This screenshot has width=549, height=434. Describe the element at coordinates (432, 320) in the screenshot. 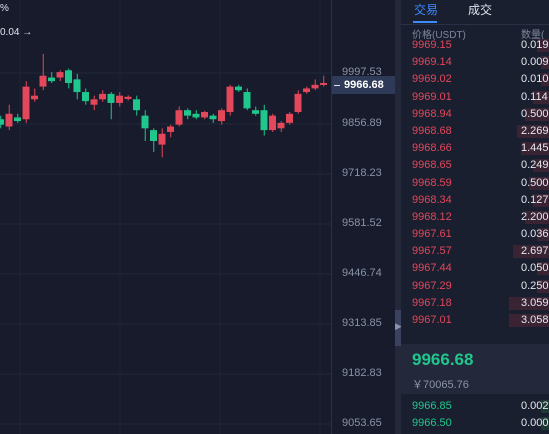

I see `row-price: 9967.01` at that location.